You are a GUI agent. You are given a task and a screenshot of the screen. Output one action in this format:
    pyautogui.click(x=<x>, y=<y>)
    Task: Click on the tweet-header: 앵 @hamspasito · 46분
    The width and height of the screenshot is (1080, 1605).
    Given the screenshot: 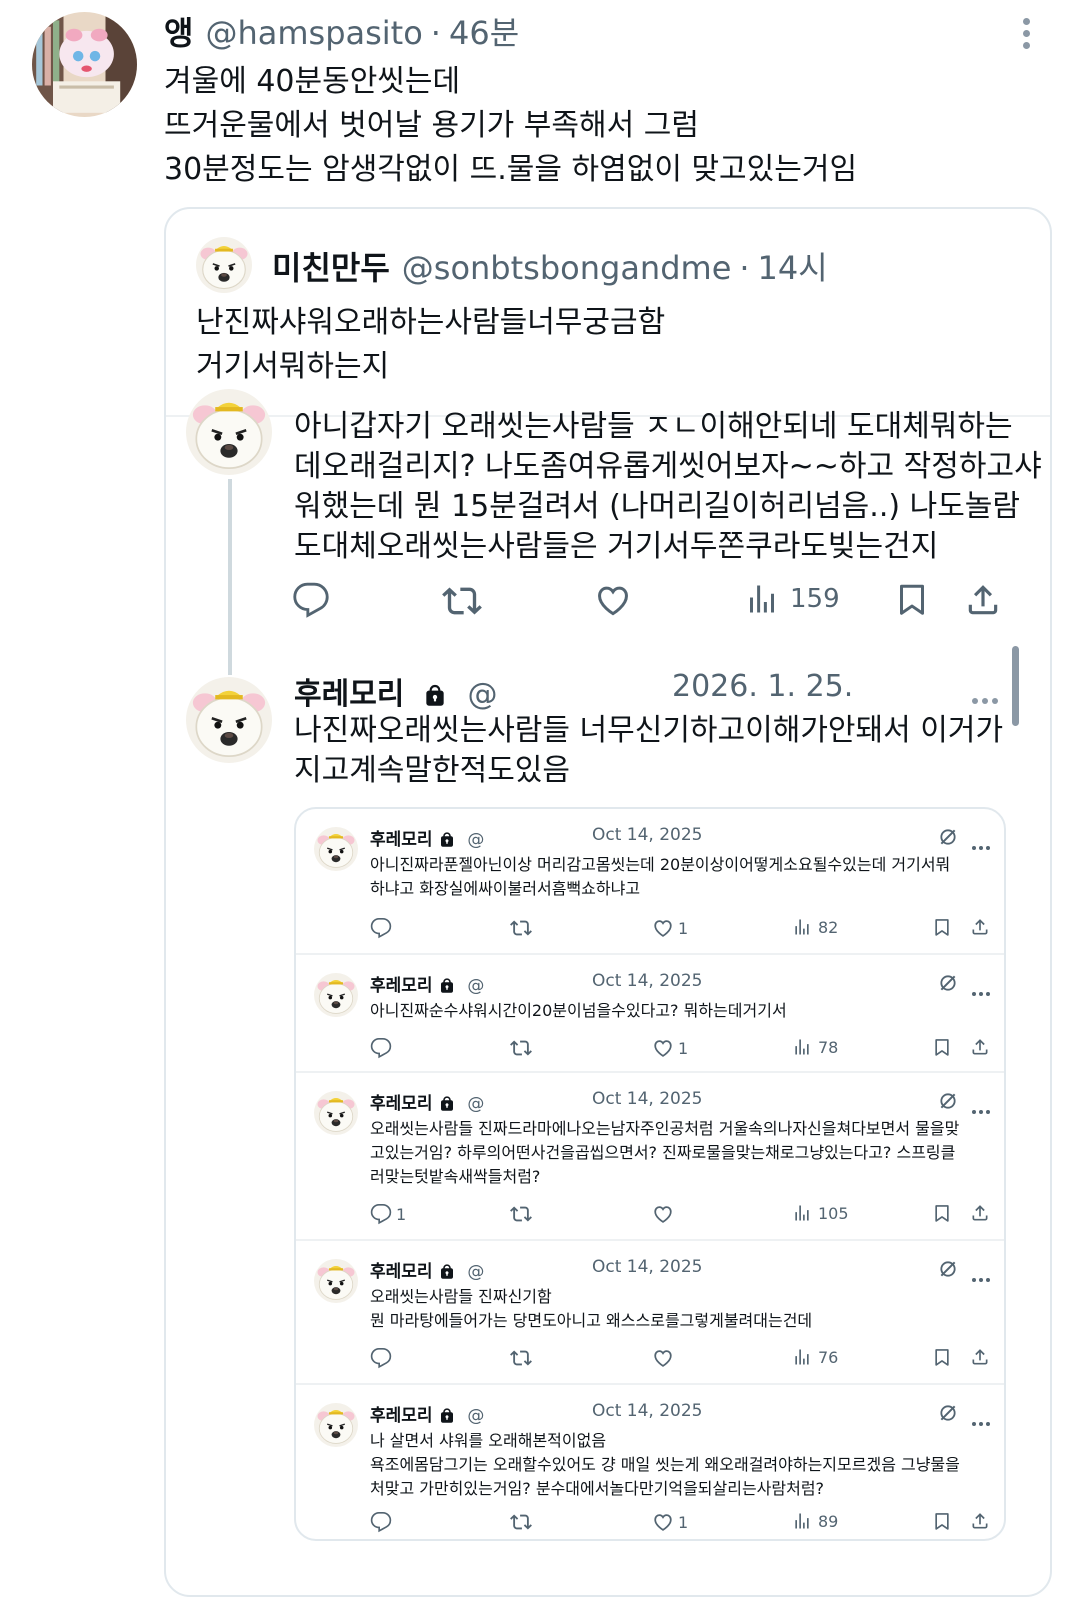 What is the action you would take?
    pyautogui.click(x=341, y=31)
    